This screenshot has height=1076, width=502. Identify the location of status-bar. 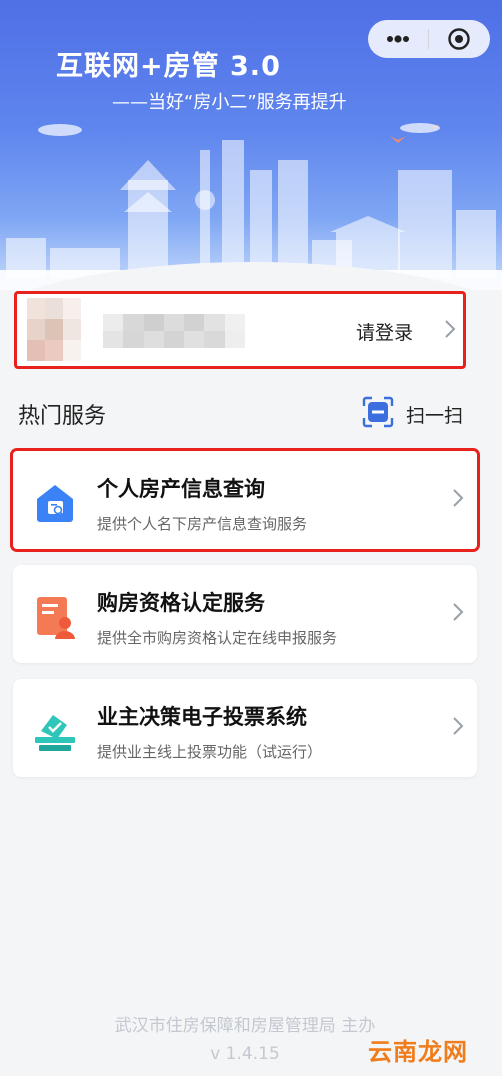
(251, 4).